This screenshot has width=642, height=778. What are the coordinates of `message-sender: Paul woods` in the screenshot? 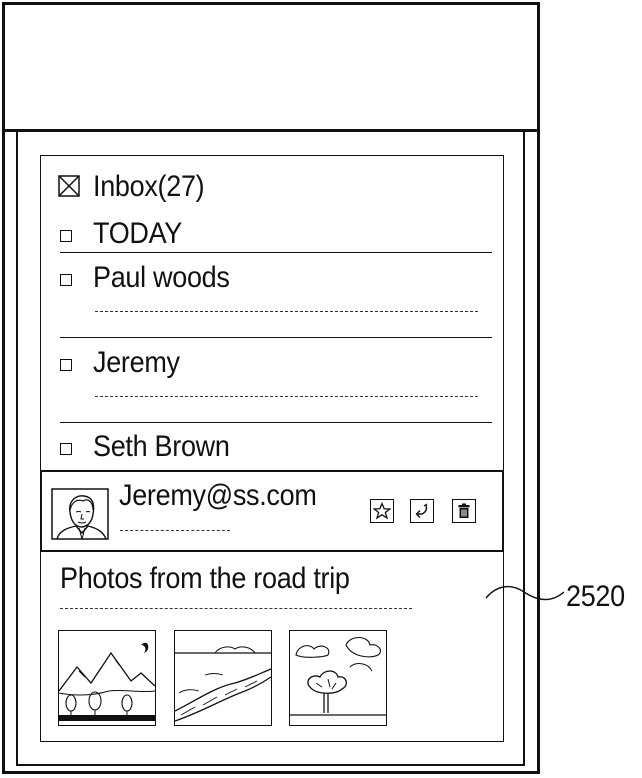 It's located at (161, 277).